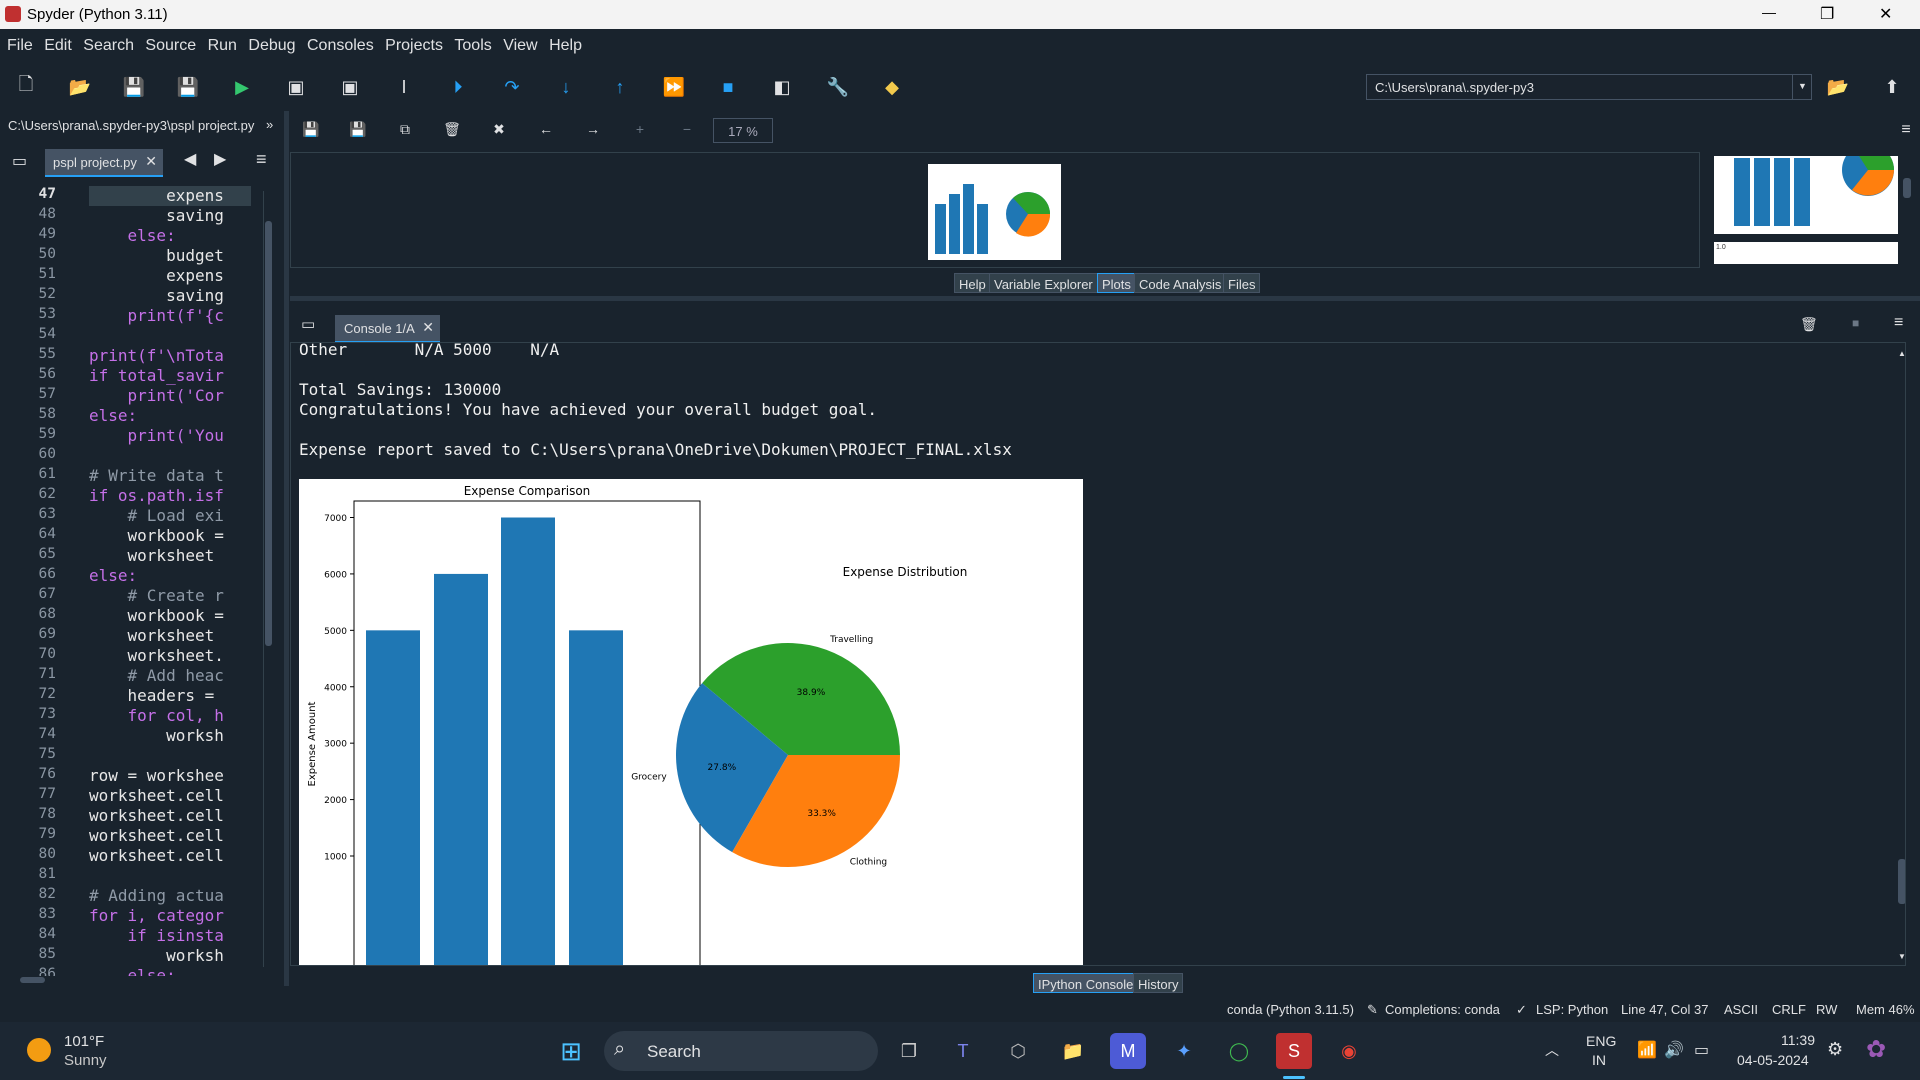  What do you see at coordinates (26, 86) in the screenshot?
I see `new-file-icon: 🗋` at bounding box center [26, 86].